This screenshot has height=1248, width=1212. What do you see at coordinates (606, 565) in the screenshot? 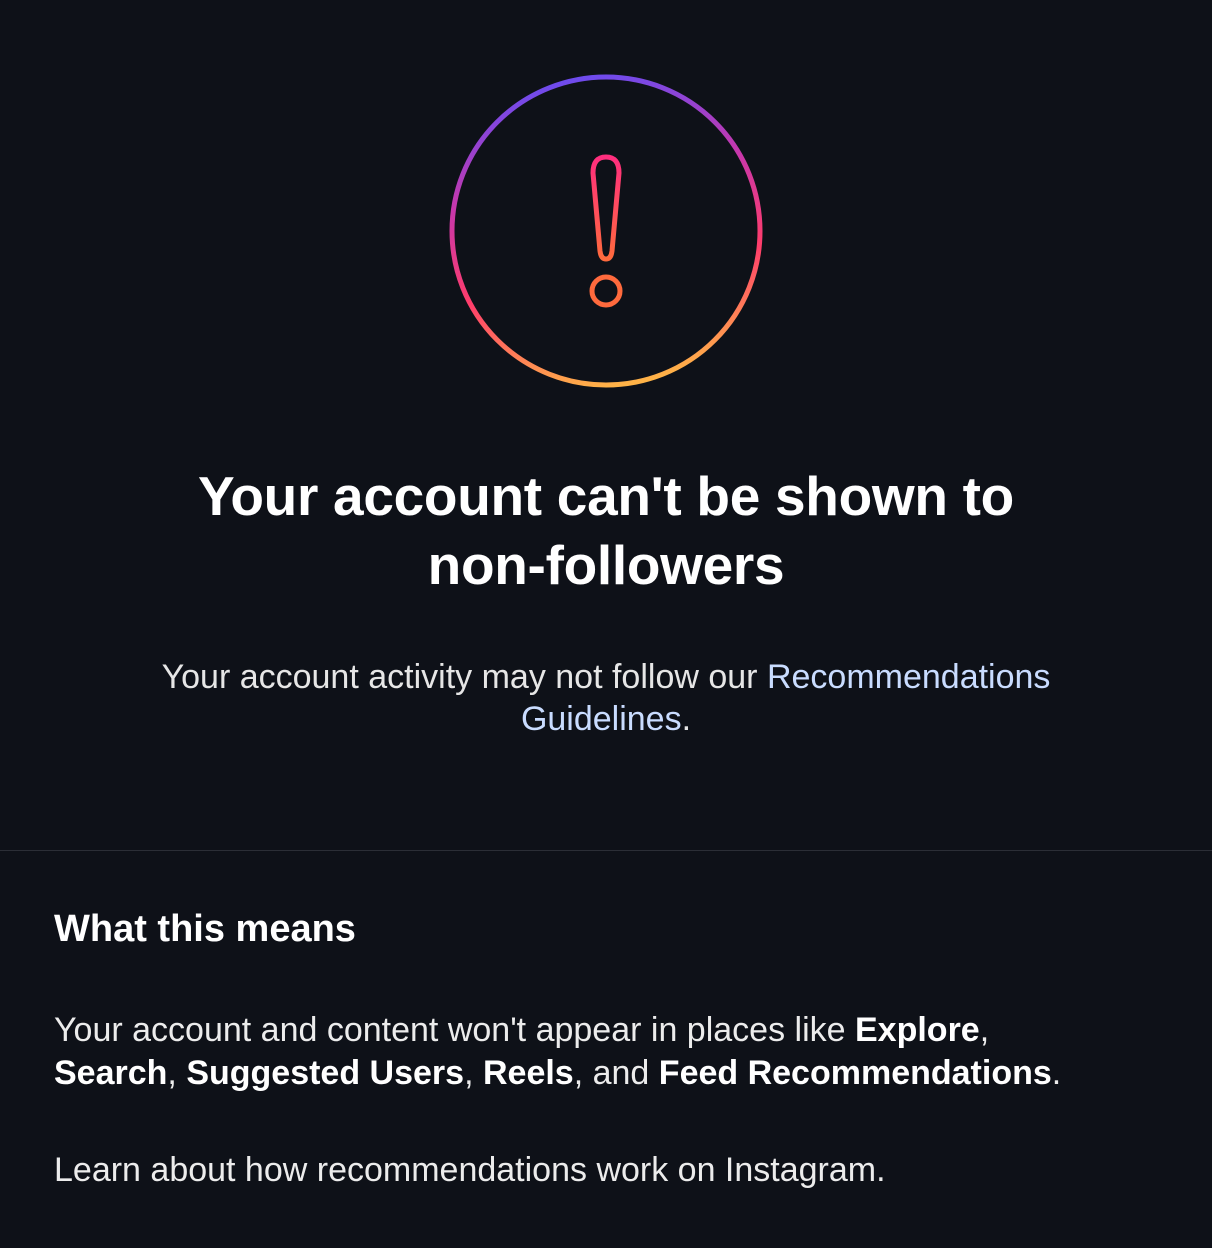
I see `page-title-line-2: non-followers` at bounding box center [606, 565].